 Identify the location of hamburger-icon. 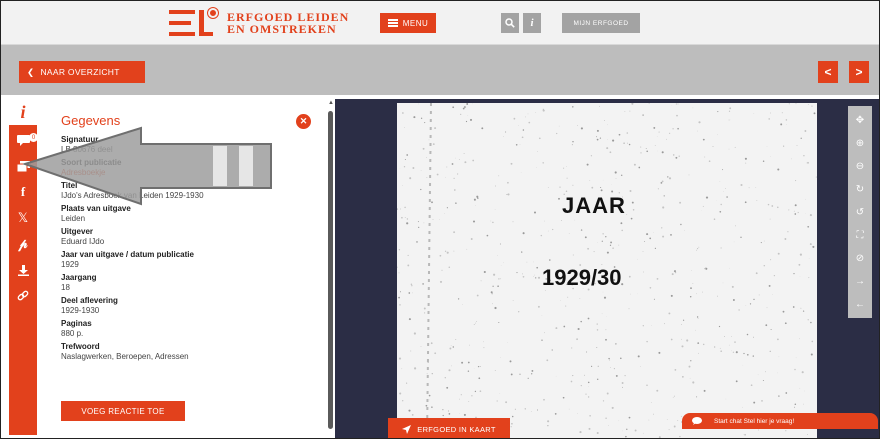
(392, 23).